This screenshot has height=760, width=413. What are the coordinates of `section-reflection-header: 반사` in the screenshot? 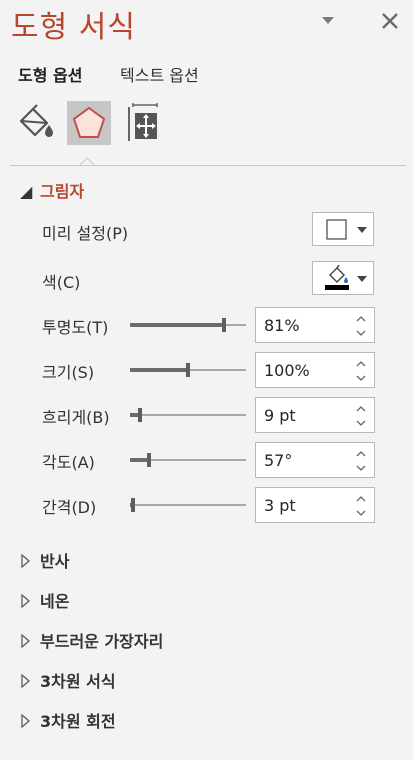 It's located at (44, 560).